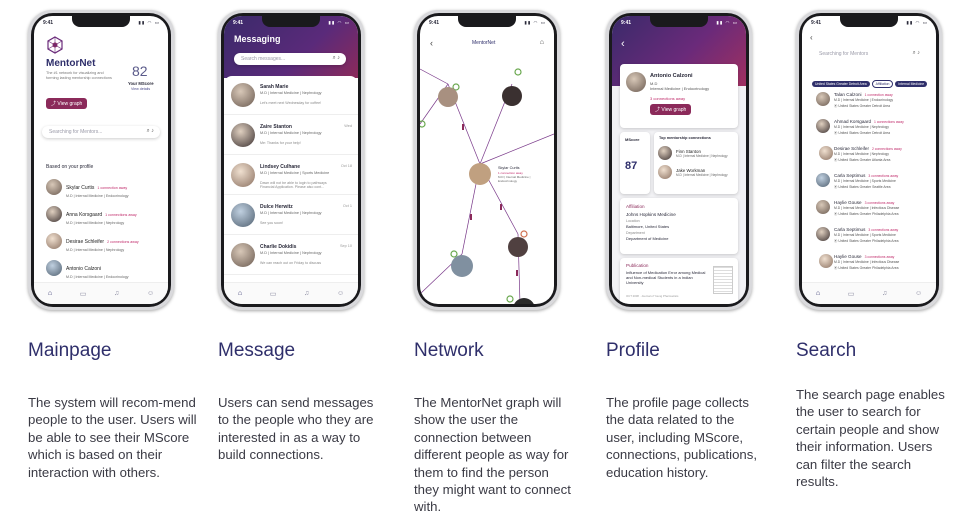  Describe the element at coordinates (347, 206) in the screenshot. I see `thread-time: Oct 1` at that location.